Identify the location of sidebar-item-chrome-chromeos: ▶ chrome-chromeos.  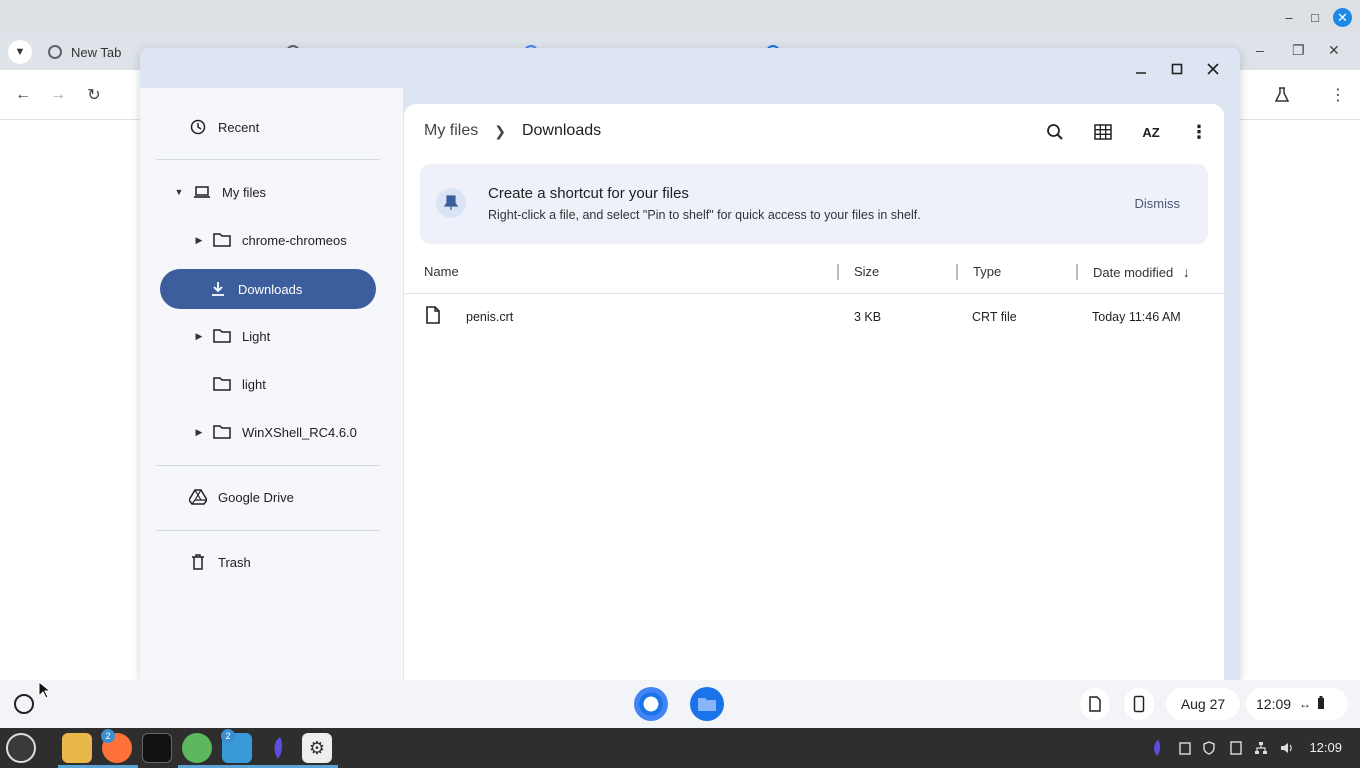
(269, 240).